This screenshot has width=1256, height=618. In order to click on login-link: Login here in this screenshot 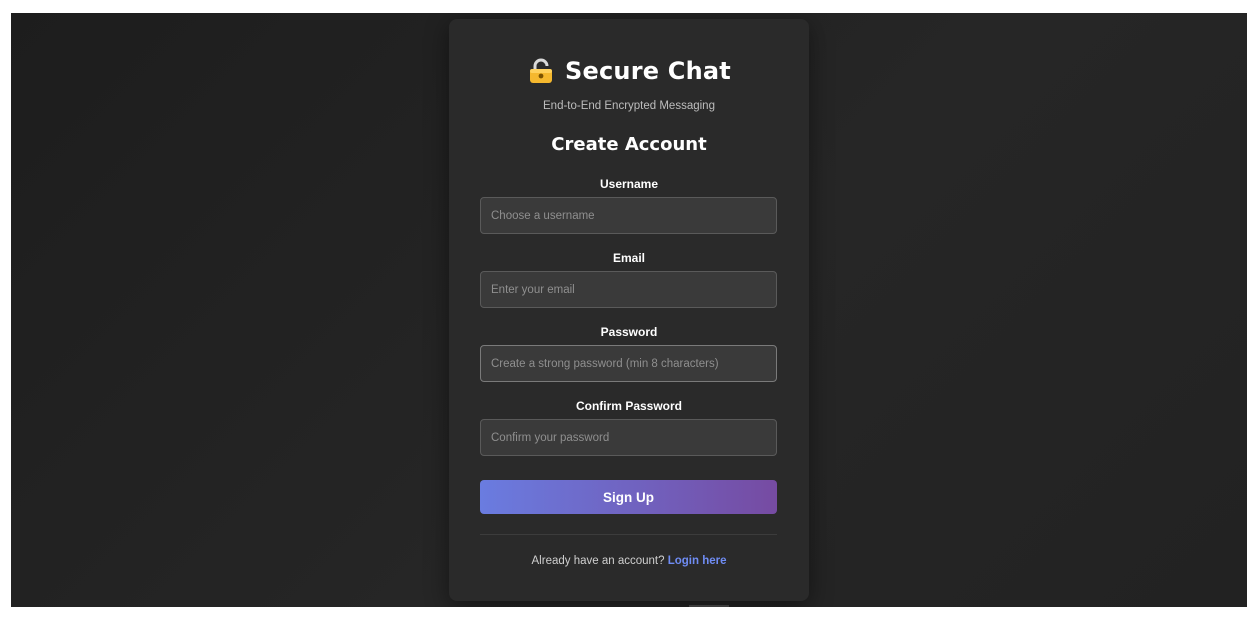, I will do `click(697, 561)`.